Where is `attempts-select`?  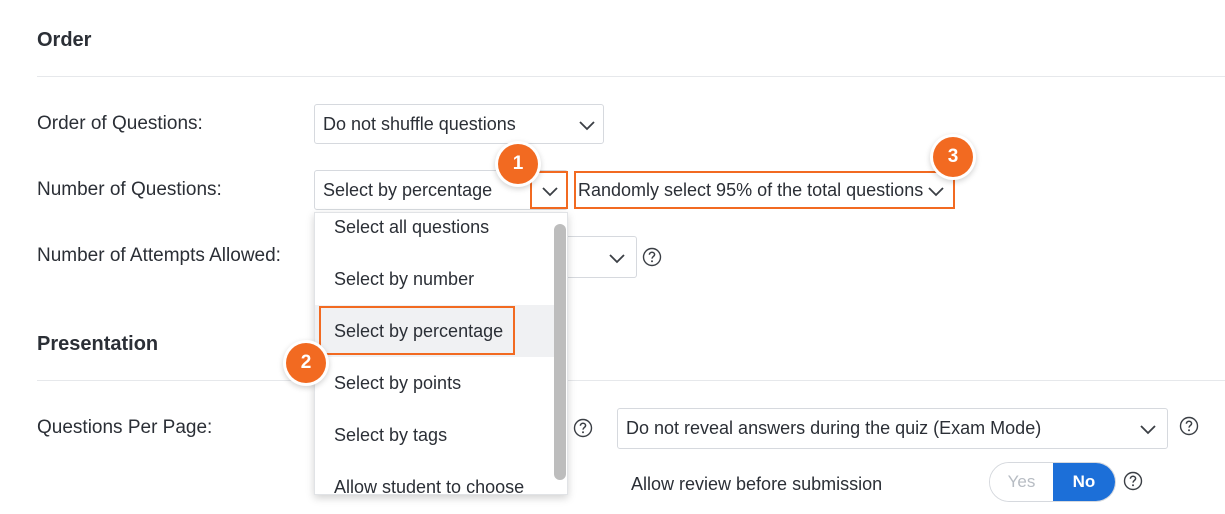 attempts-select is located at coordinates (598, 257).